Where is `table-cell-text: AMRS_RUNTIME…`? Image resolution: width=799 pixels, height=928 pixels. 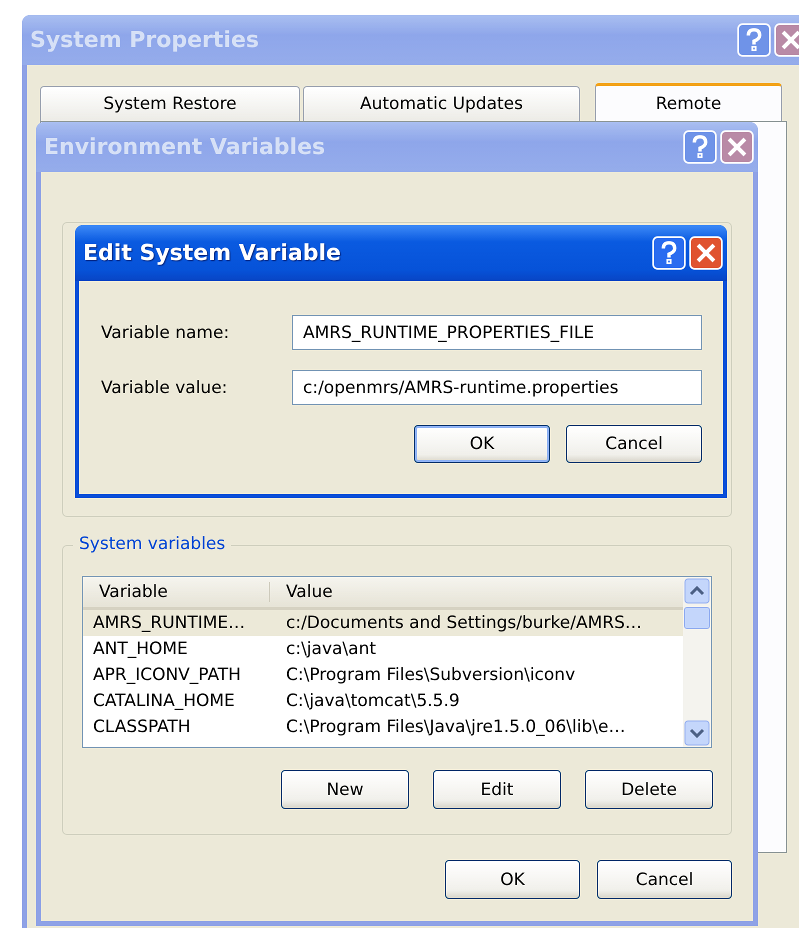
table-cell-text: AMRS_RUNTIME… is located at coordinates (169, 623).